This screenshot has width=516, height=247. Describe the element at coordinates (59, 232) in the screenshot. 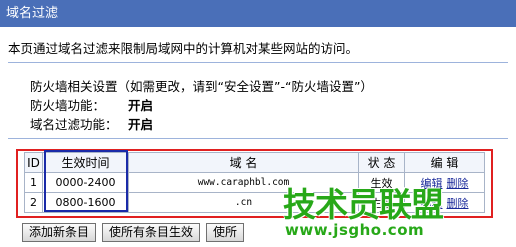

I see `add-entry-button: 添加新条目` at that location.